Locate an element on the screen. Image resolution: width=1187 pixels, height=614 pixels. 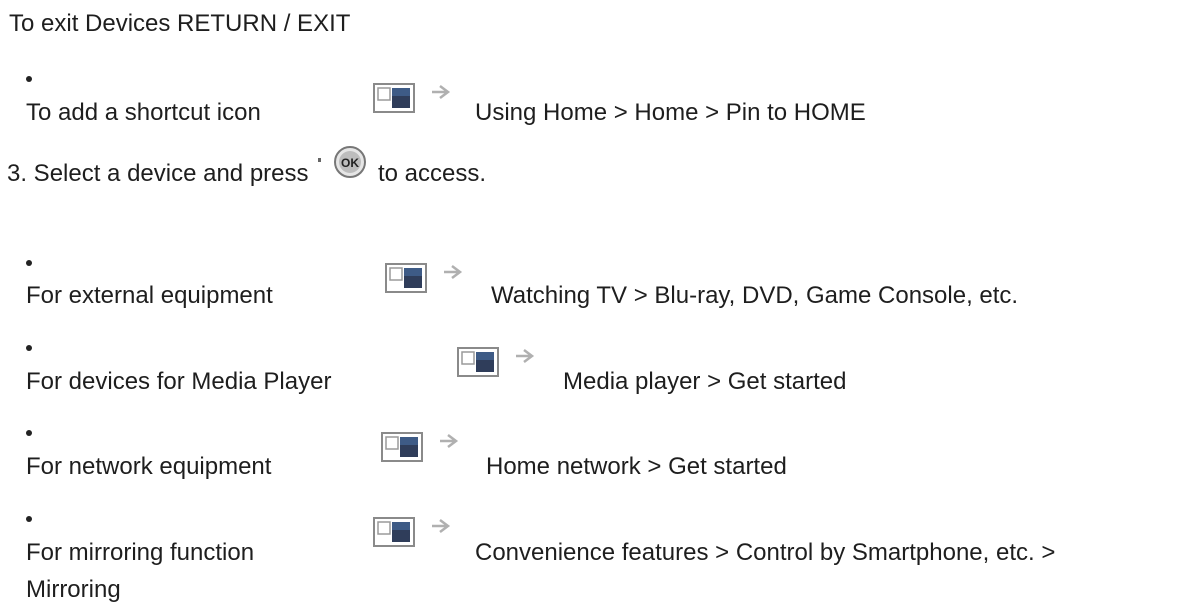
step3-after: to access. is located at coordinates (432, 173).